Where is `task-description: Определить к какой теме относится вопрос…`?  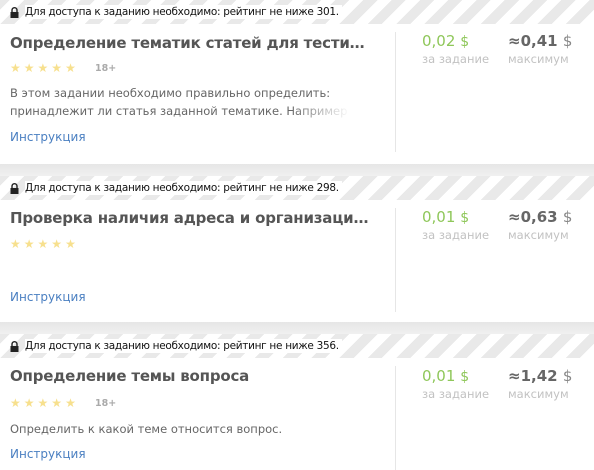
task-description: Определить к какой теме относится вопрос… is located at coordinates (180, 429).